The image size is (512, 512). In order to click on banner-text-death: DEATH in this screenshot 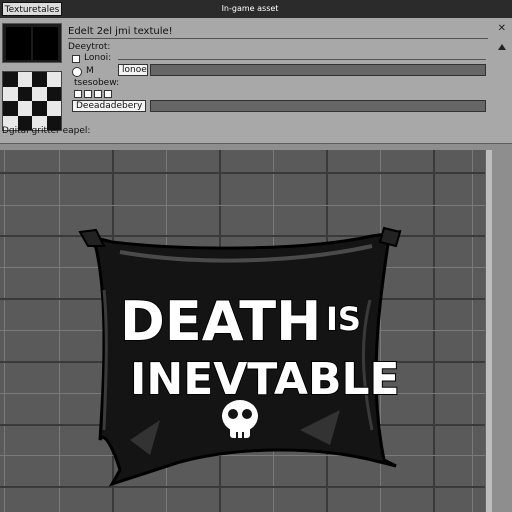, I will do `click(220, 321)`.